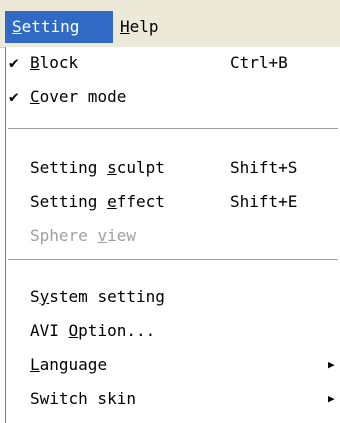  What do you see at coordinates (173, 399) in the screenshot?
I see `menu-item-switch-skin: Switch skin ▶` at bounding box center [173, 399].